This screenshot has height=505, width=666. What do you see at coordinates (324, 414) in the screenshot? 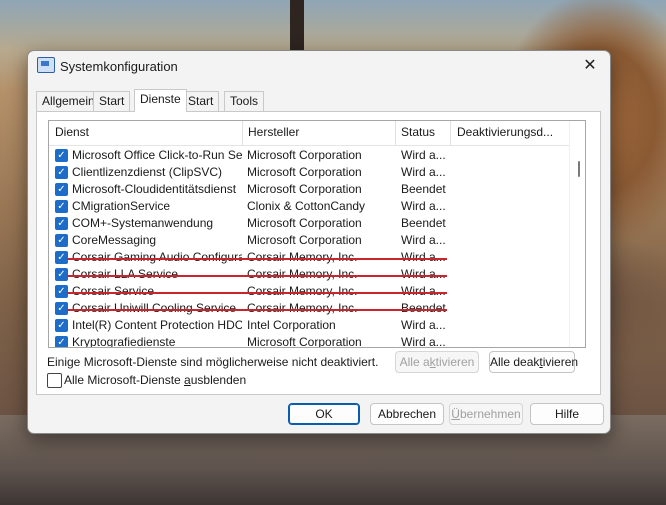
I see `ok-button: OK` at bounding box center [324, 414].